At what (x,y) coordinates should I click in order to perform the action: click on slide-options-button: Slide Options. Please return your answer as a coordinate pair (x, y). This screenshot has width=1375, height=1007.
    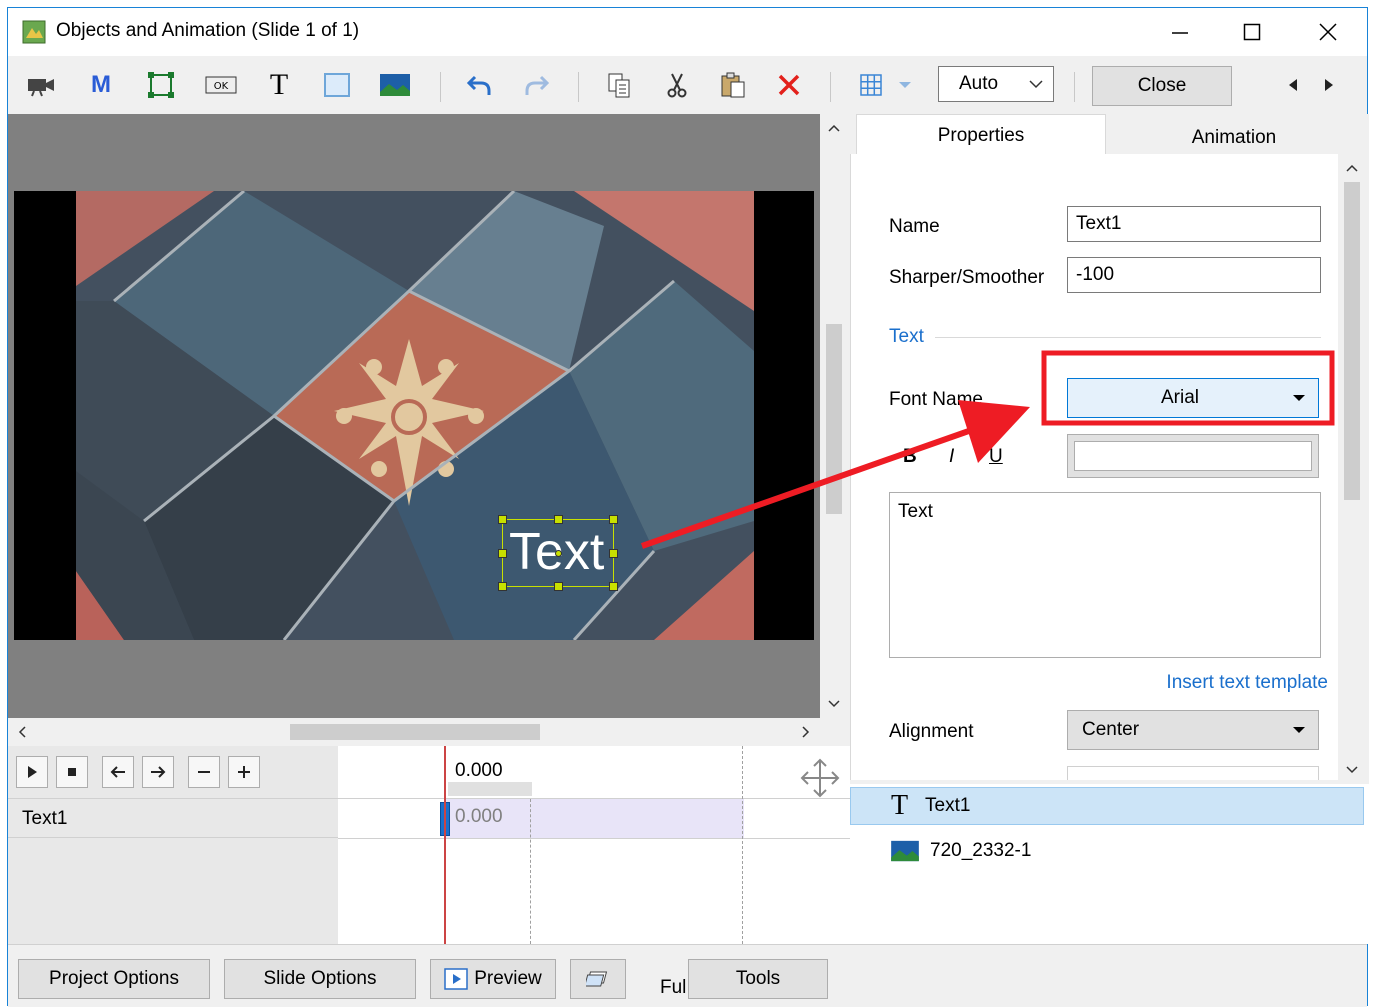
    Looking at the image, I should click on (320, 979).